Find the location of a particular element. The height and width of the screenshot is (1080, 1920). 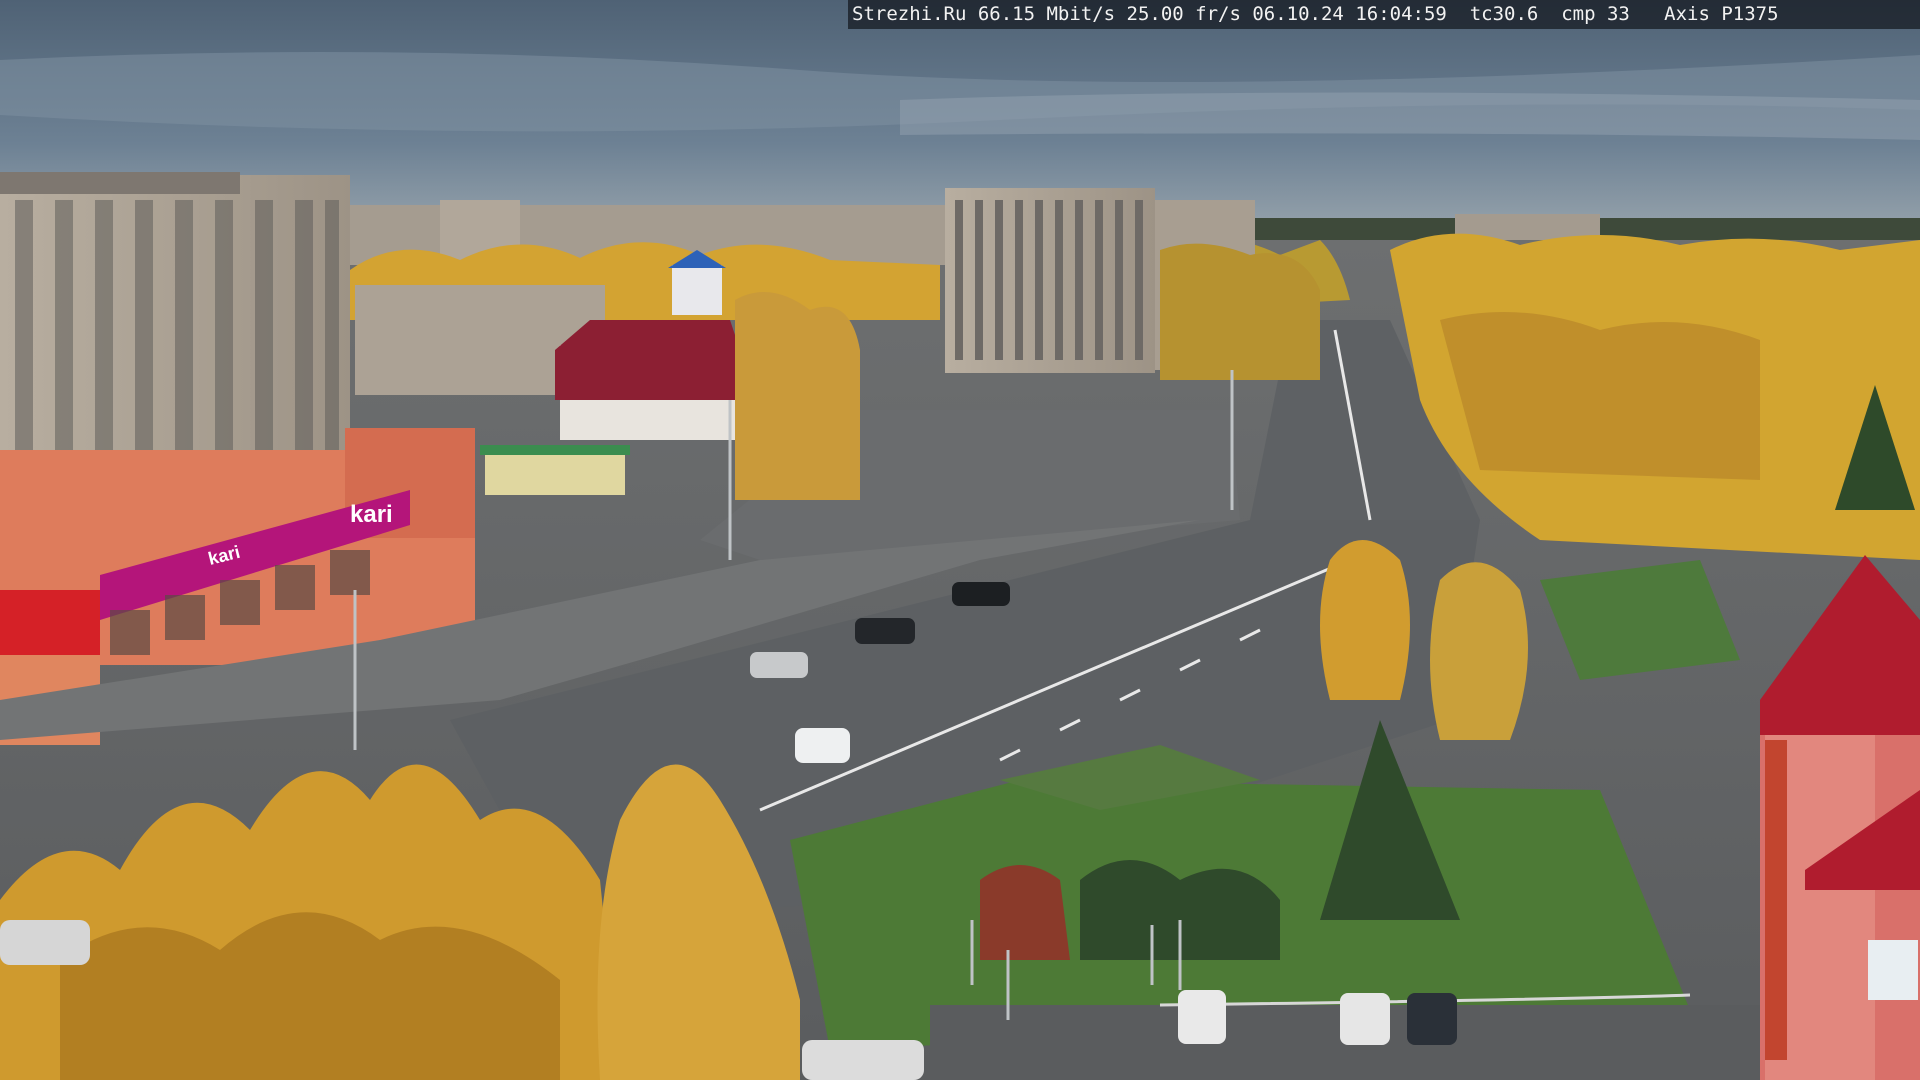

red-building-window is located at coordinates (1893, 970).